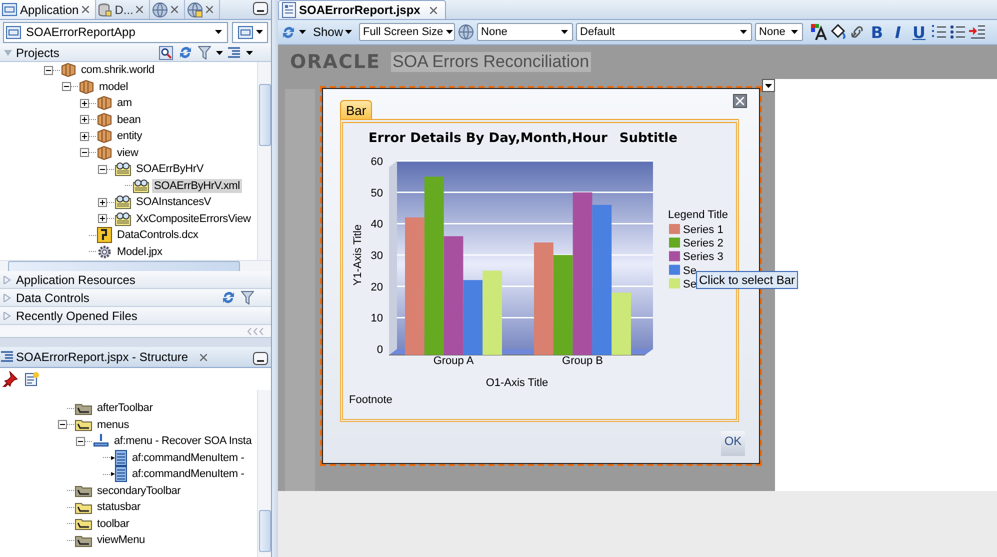 The height and width of the screenshot is (557, 997). Describe the element at coordinates (115, 32) in the screenshot. I see `application-selector: SOAErrorReportApp` at that location.